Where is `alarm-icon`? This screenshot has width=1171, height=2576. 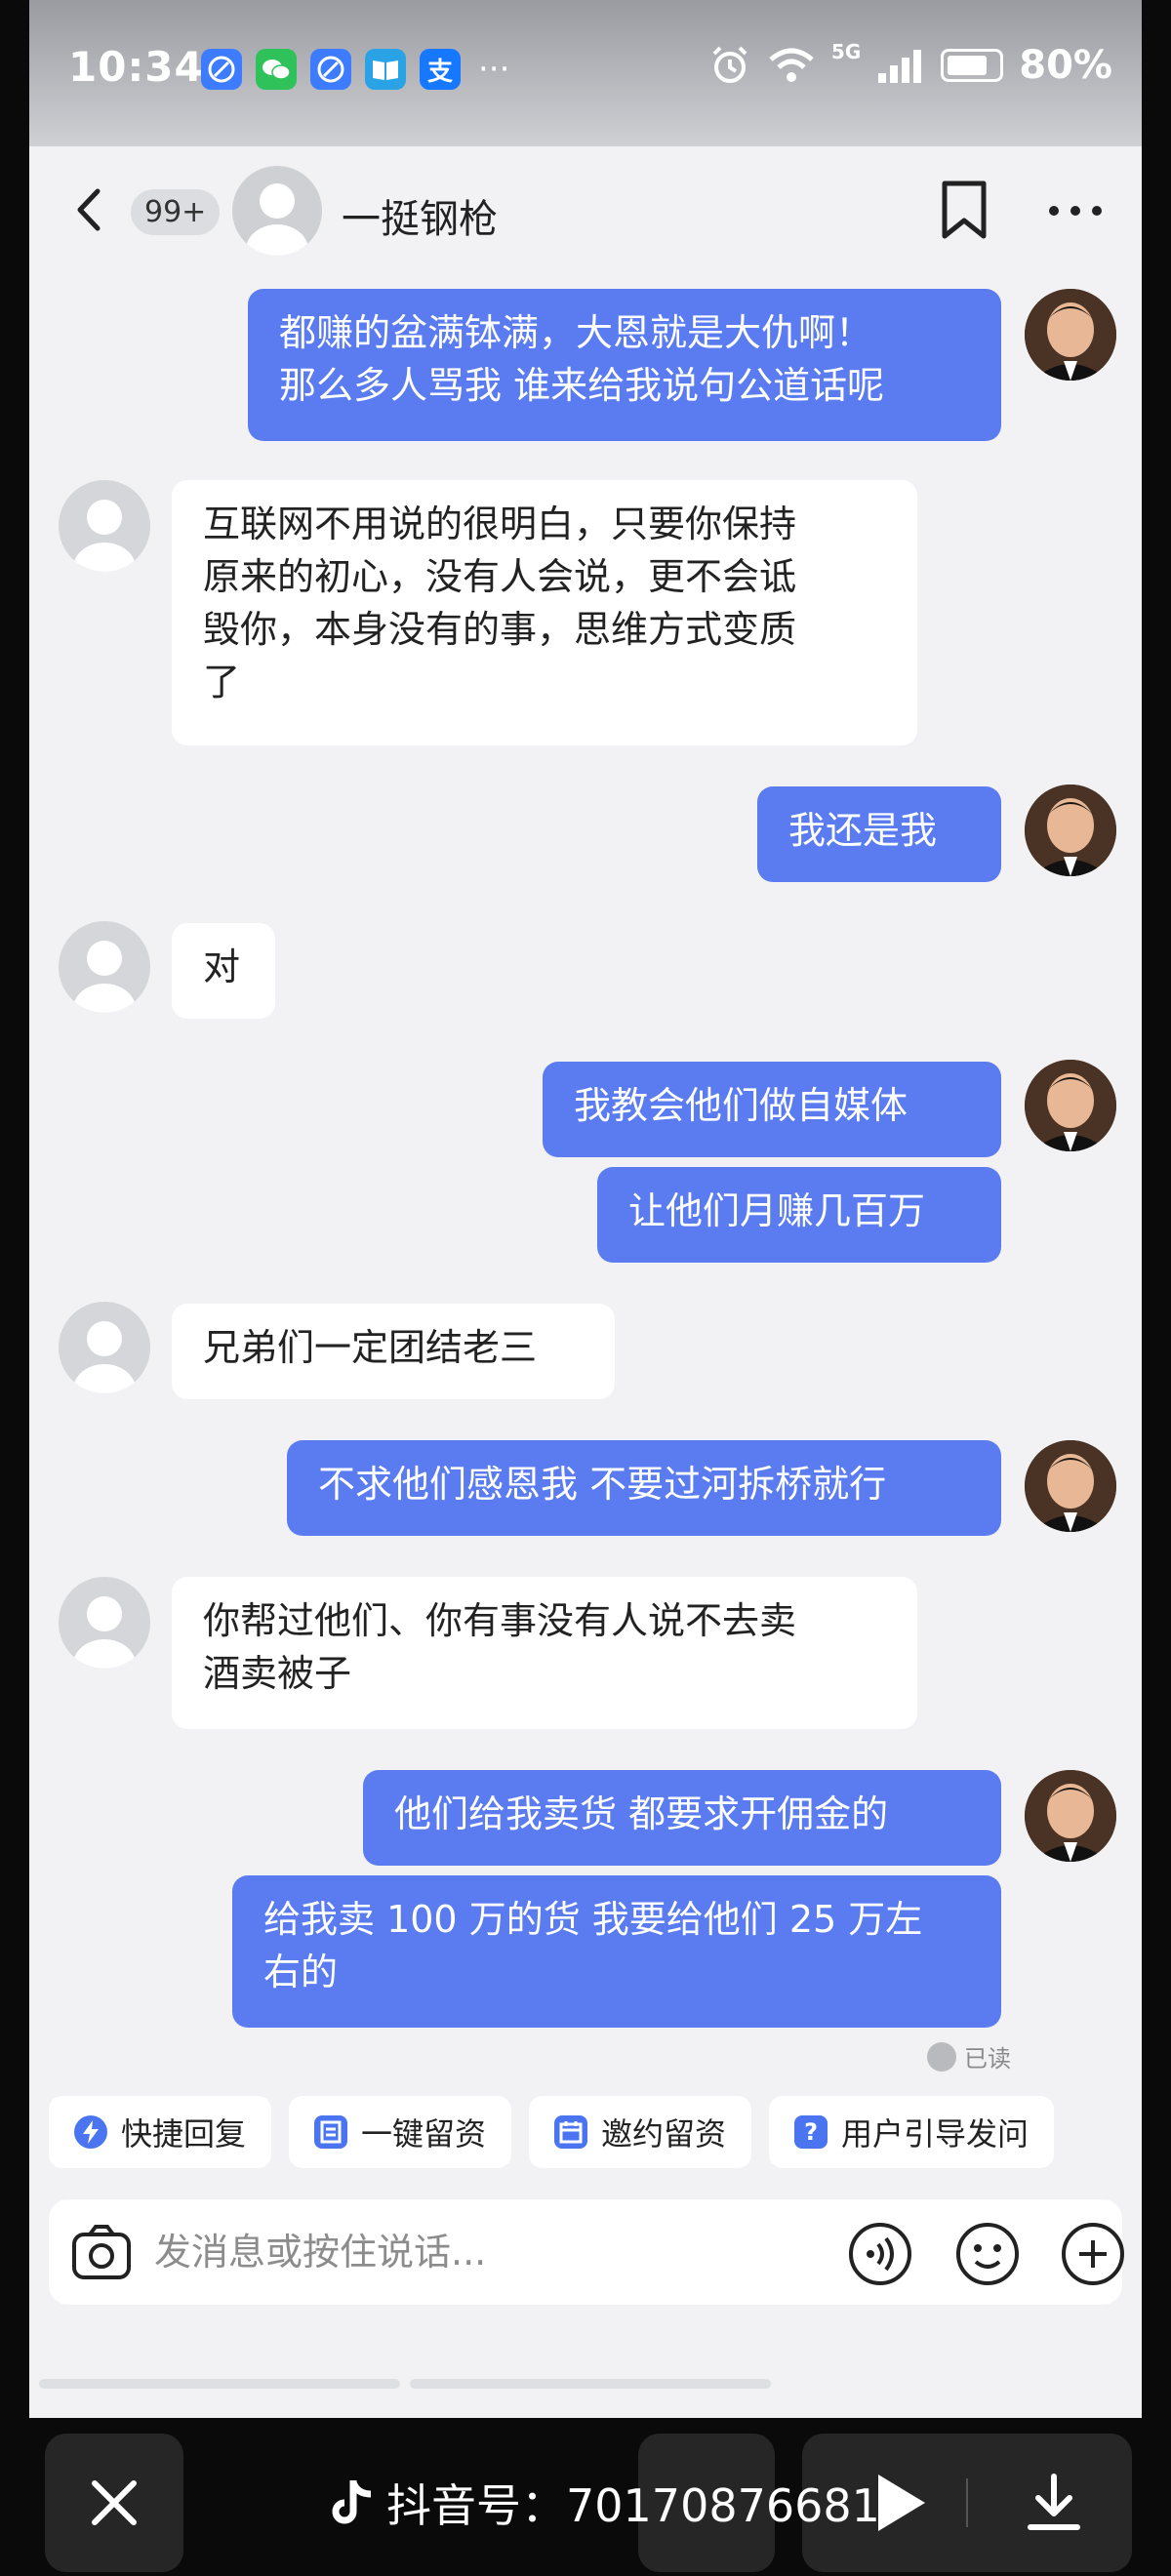 alarm-icon is located at coordinates (729, 64).